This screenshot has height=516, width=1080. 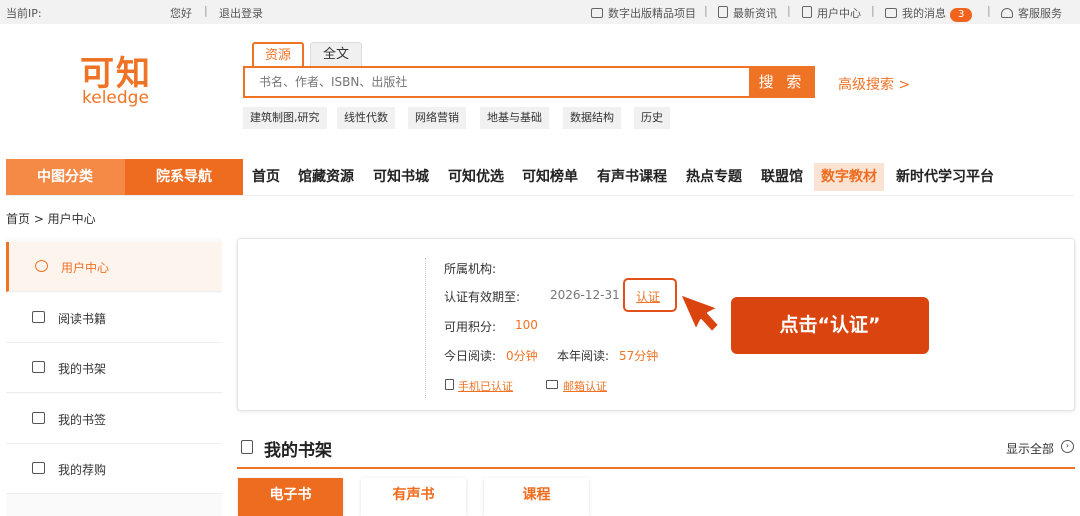 I want to click on nav-item-digital-textbook: 数字教材, so click(x=849, y=177).